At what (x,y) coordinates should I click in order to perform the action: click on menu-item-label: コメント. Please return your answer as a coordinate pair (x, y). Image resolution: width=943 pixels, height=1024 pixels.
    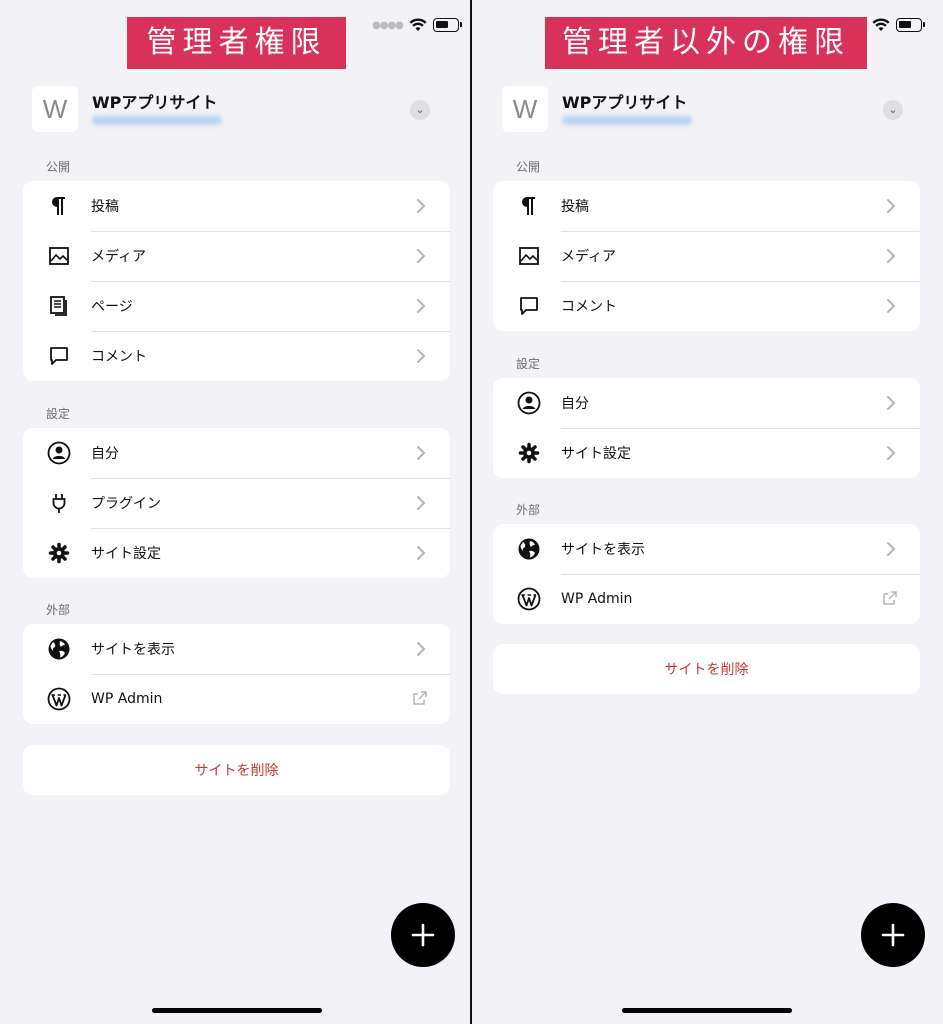
    Looking at the image, I should click on (589, 307).